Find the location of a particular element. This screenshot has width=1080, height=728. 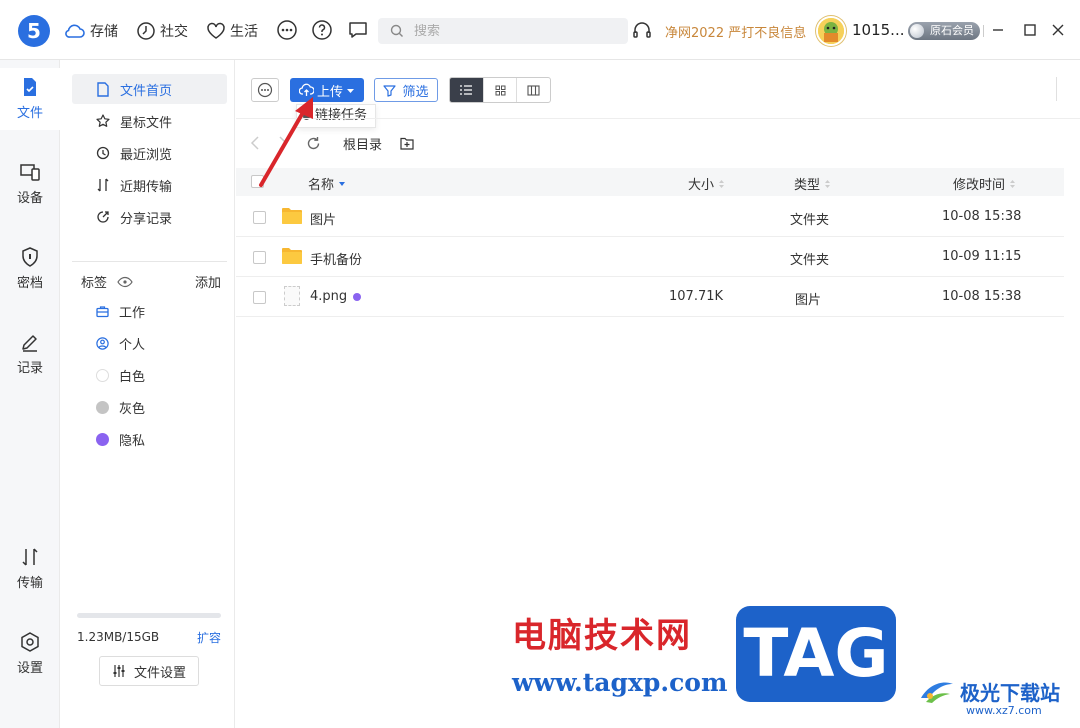

caret-down-icon is located at coordinates (350, 90).